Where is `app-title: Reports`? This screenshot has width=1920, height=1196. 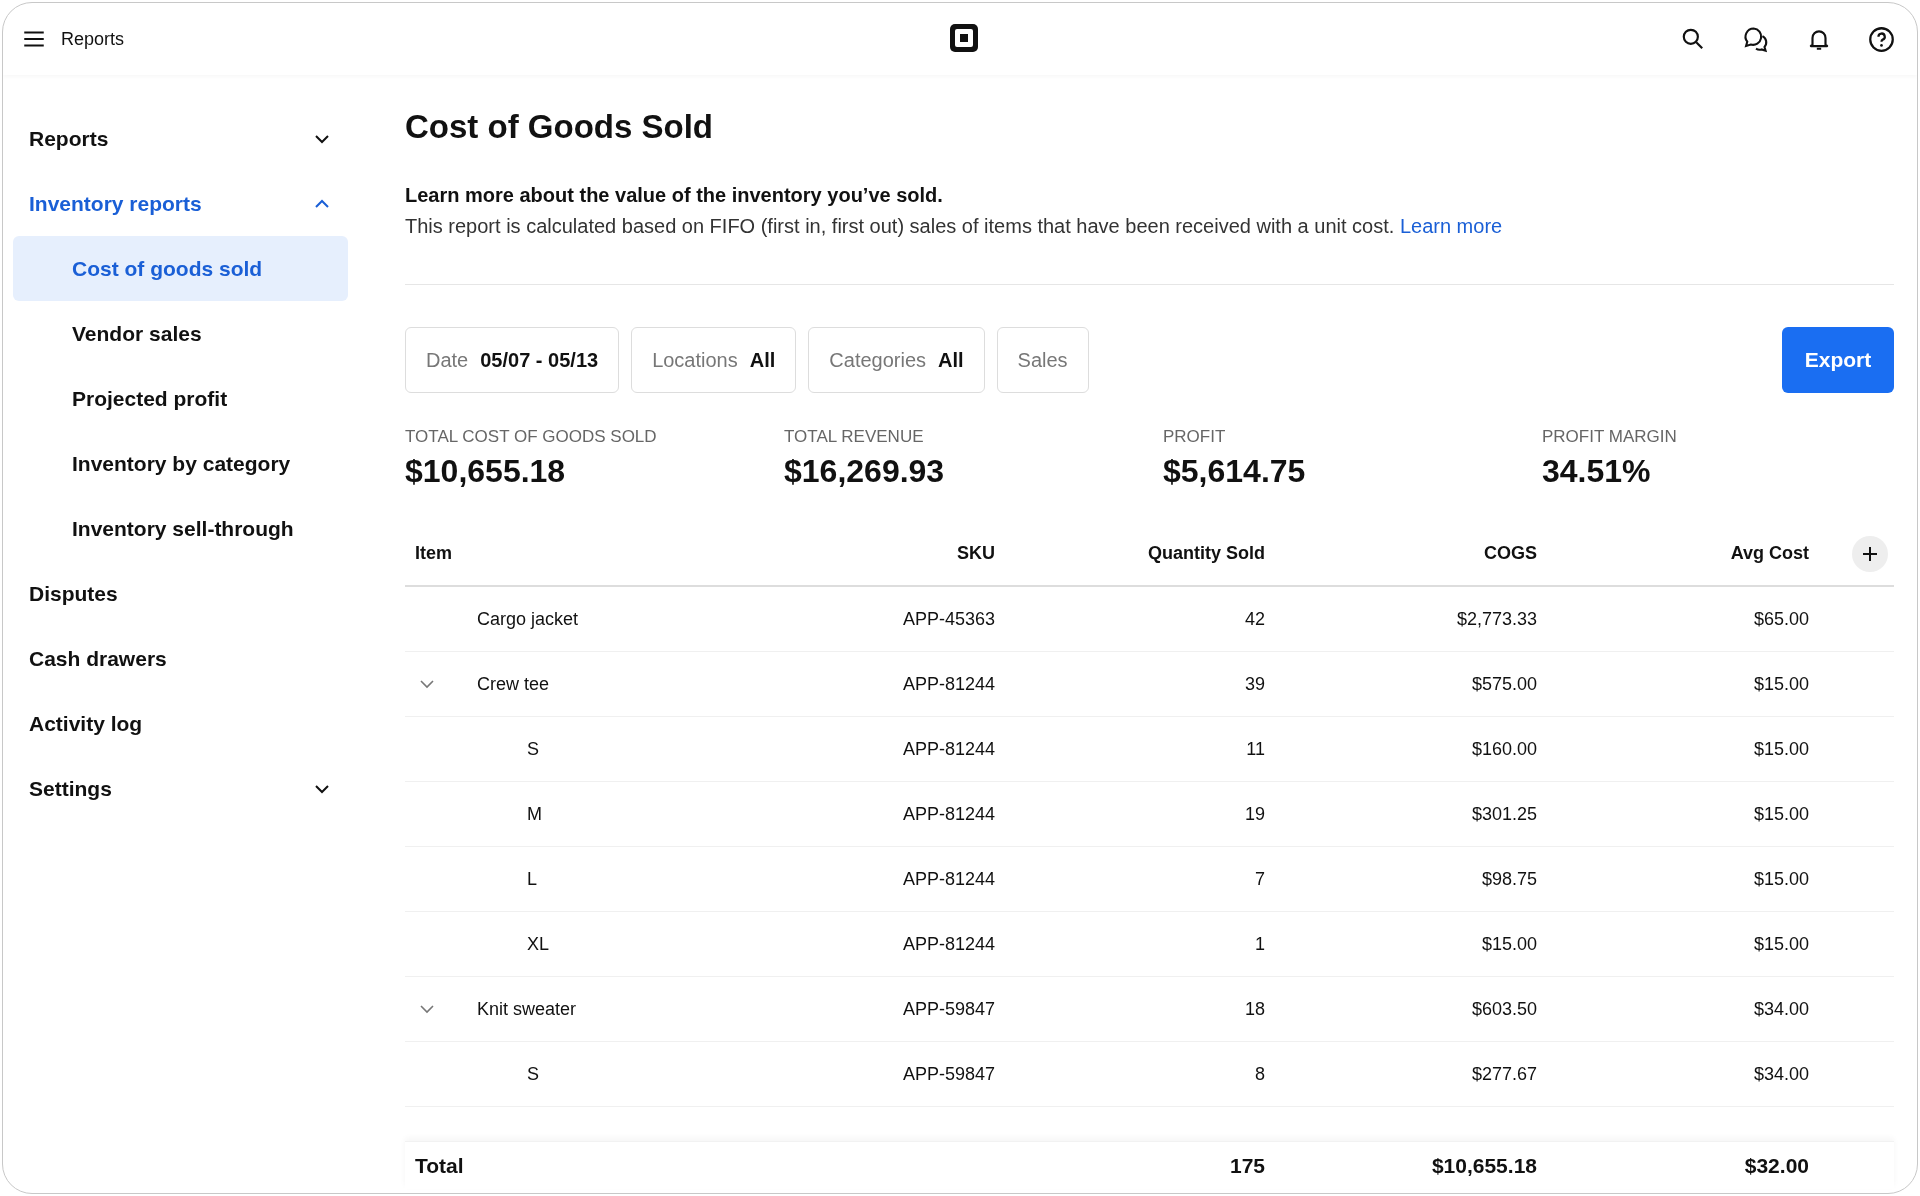
app-title: Reports is located at coordinates (93, 39).